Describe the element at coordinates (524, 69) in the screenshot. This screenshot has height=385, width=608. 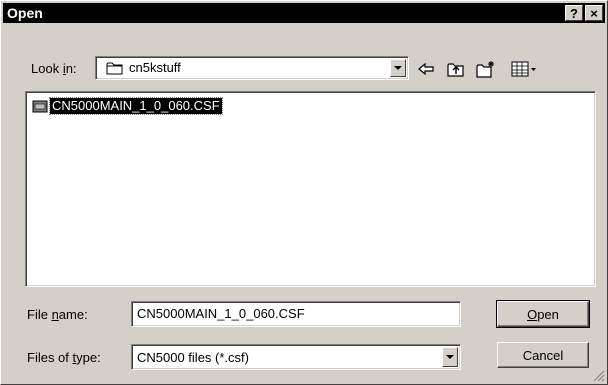
I see `view-menu-icon` at that location.